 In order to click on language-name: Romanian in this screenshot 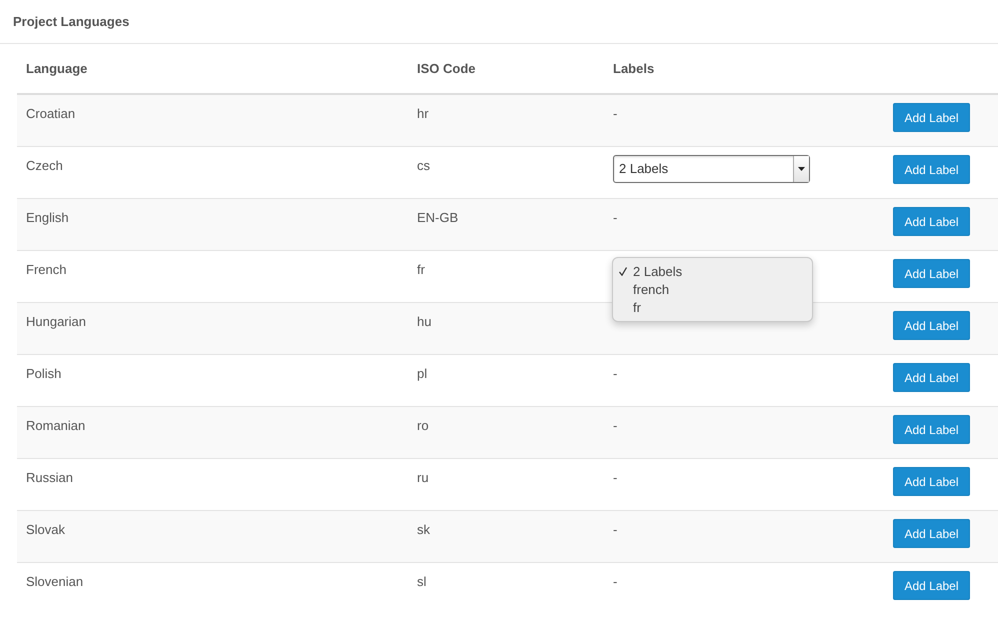, I will do `click(56, 426)`.